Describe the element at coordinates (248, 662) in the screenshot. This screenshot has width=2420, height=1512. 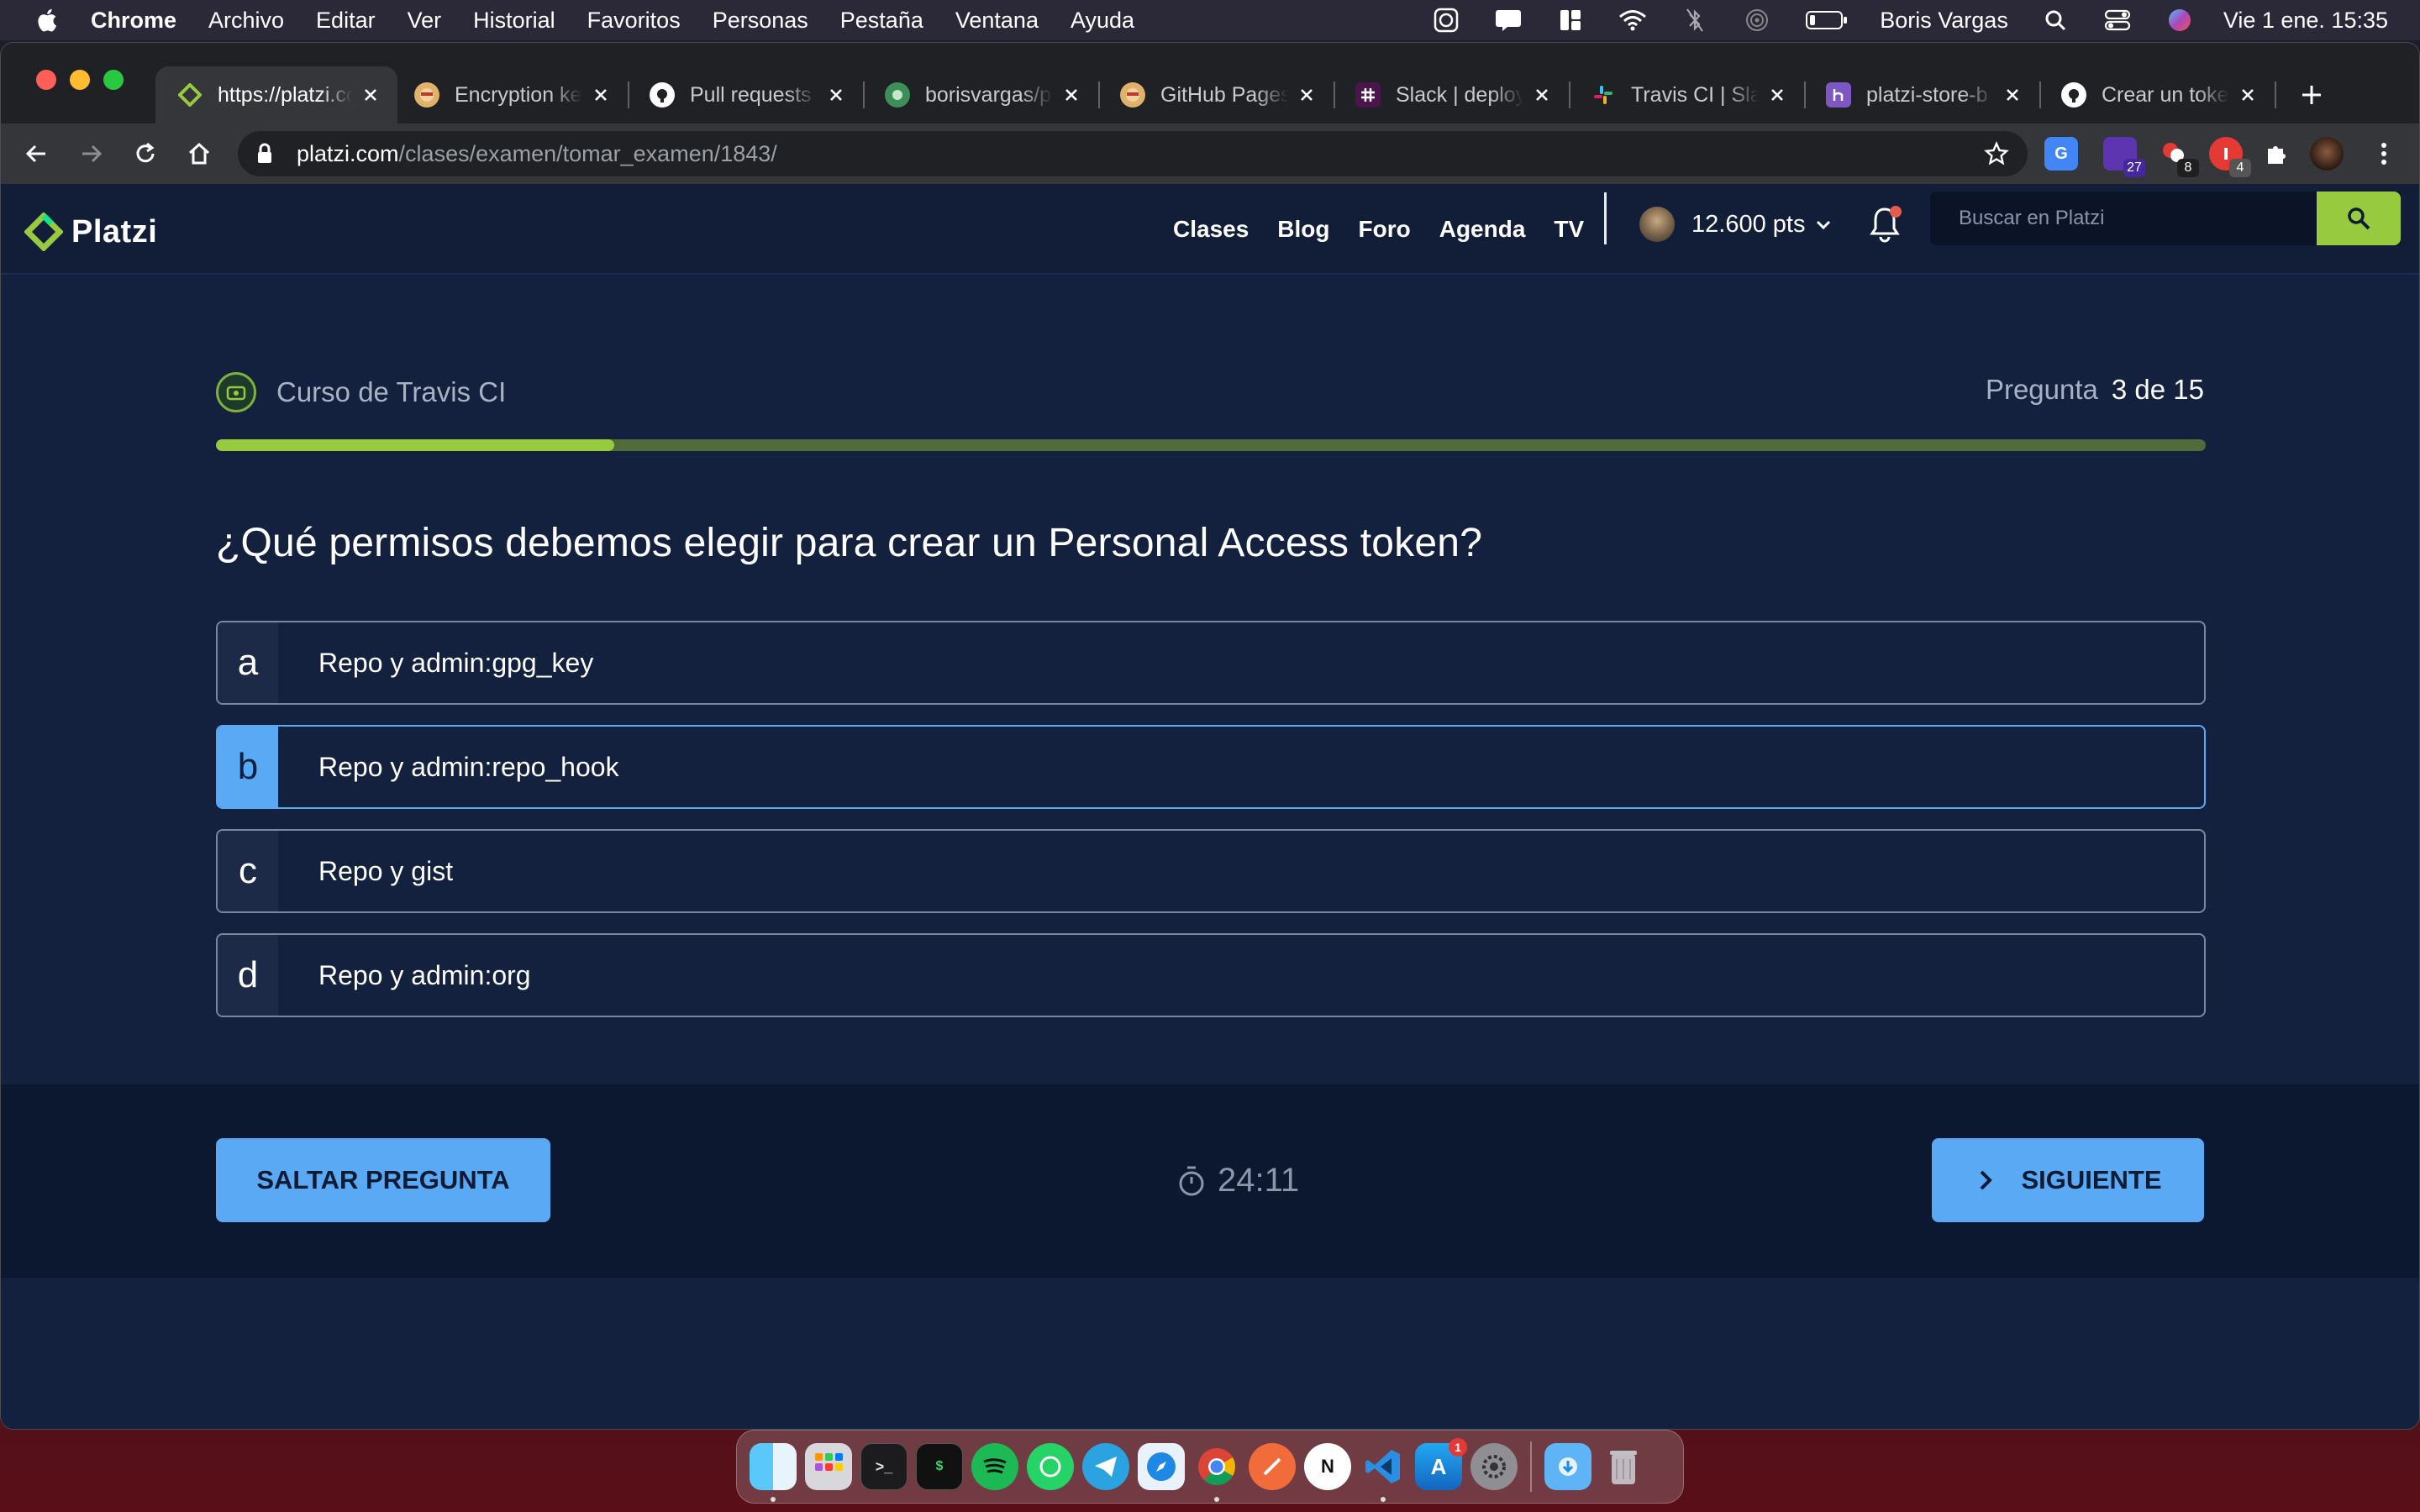
I see `option-letter: a` at that location.